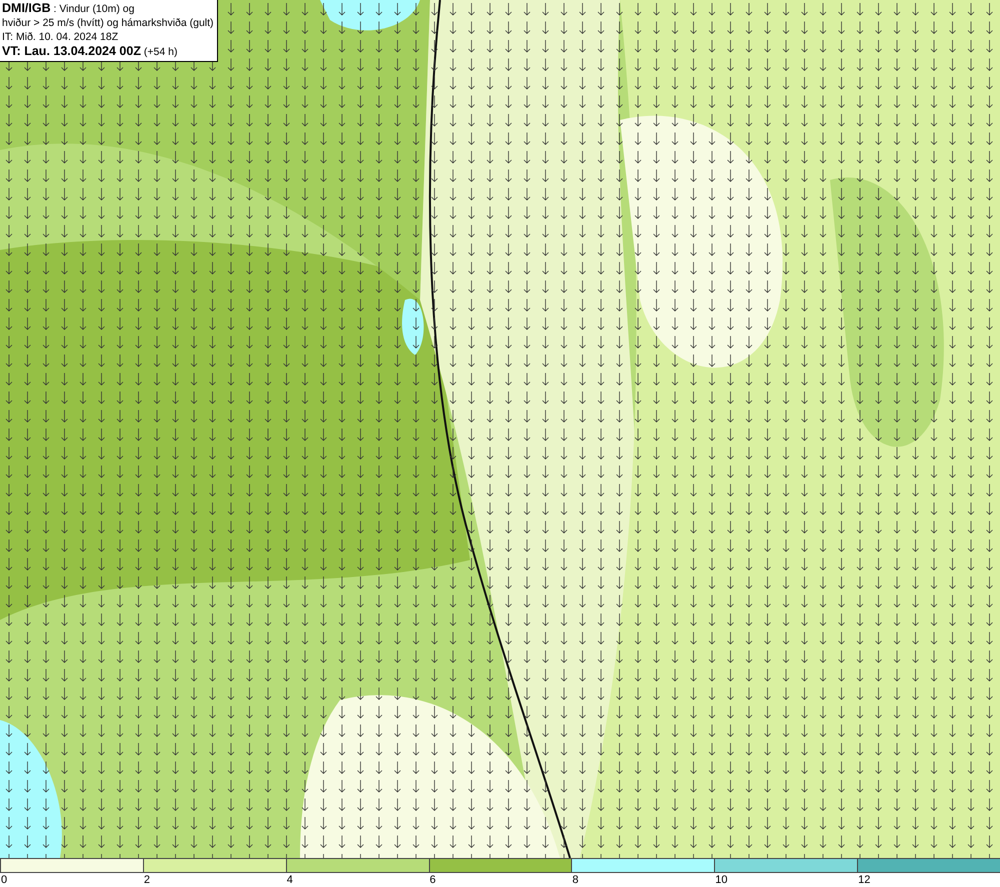 The image size is (1000, 887). I want to click on legend-tick-label: 10, so click(721, 880).